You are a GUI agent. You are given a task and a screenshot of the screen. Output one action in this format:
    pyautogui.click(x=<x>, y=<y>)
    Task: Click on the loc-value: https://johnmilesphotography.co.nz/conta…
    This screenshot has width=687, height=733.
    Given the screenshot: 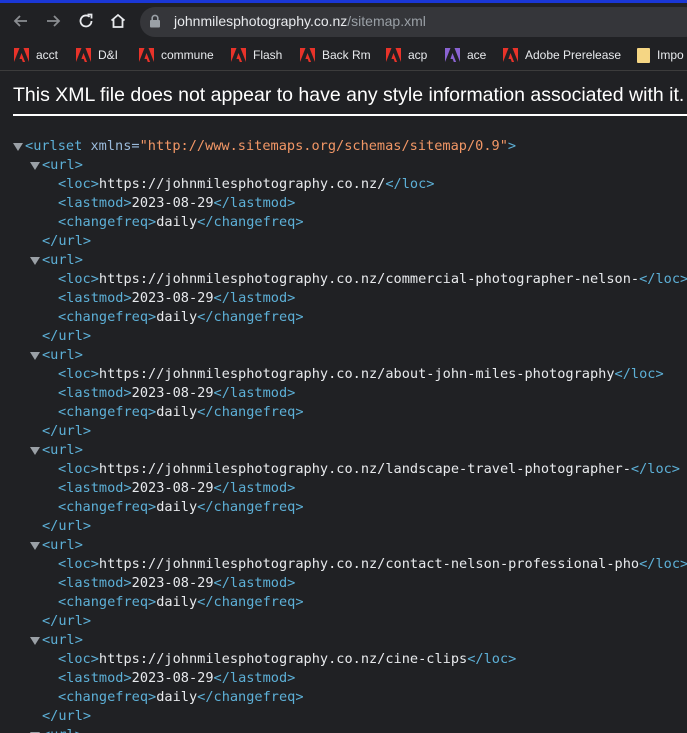 What is the action you would take?
    pyautogui.click(x=369, y=564)
    